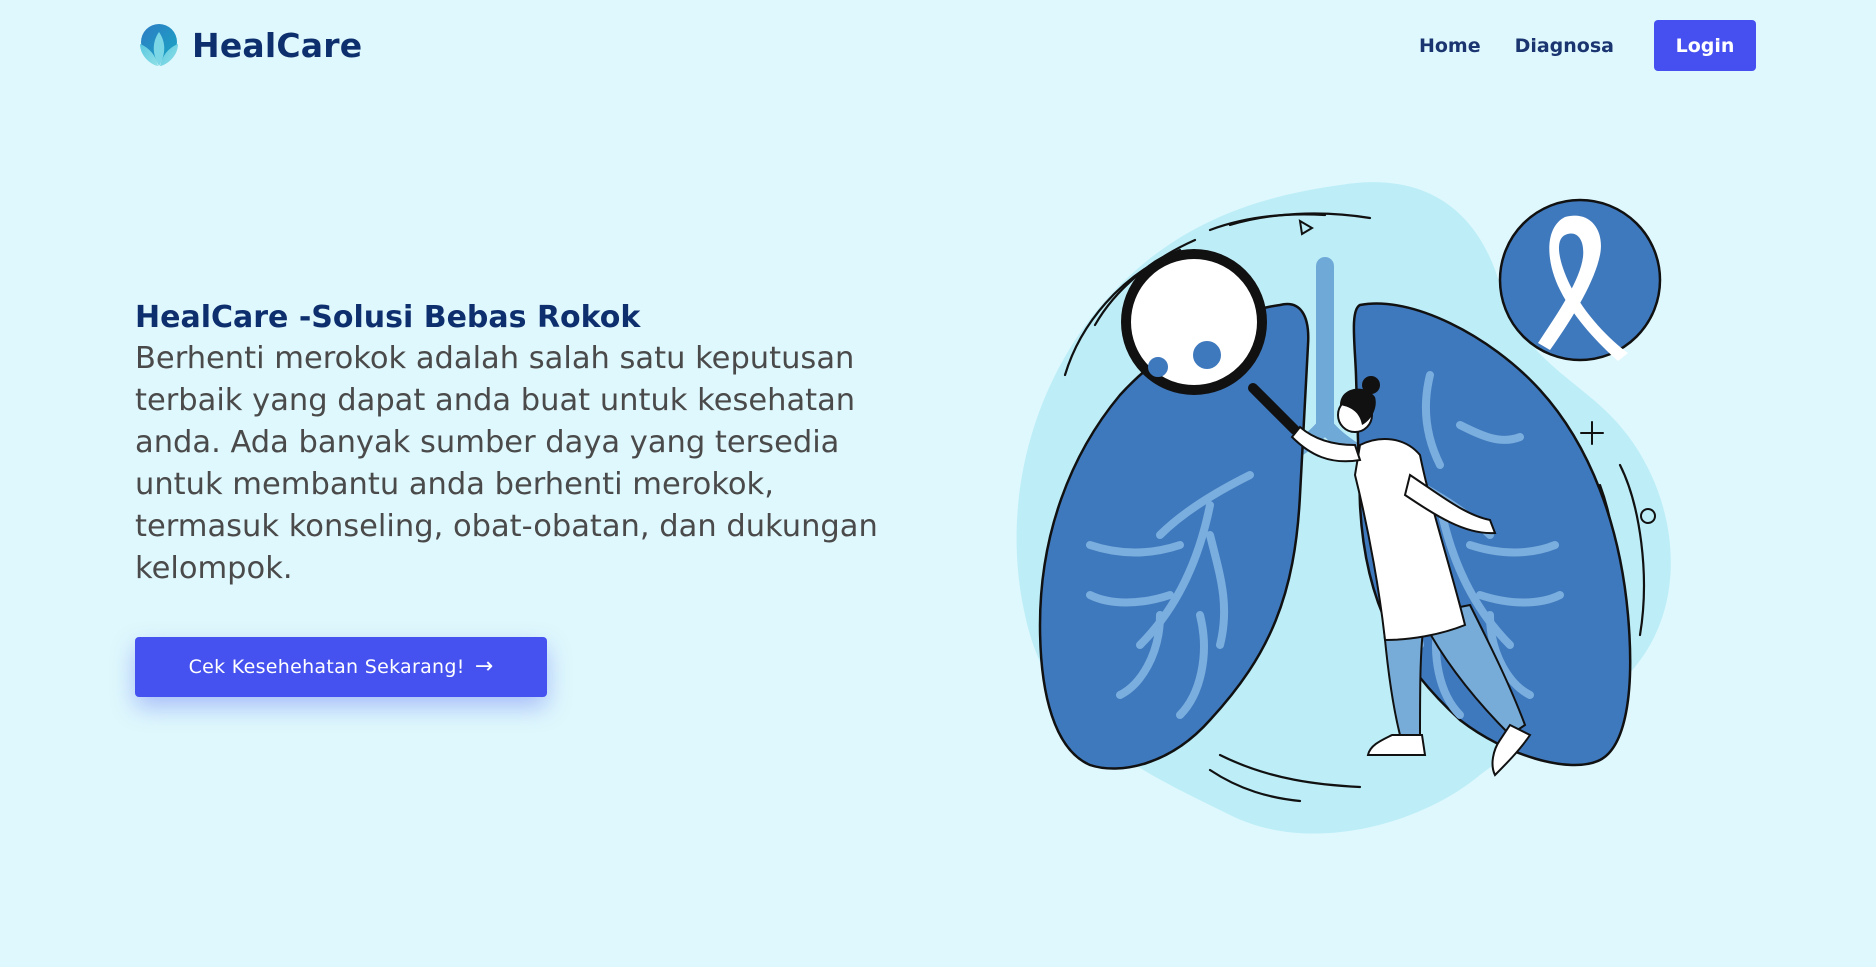 This screenshot has width=1876, height=967. I want to click on awareness-ribbon-icon, so click(1580, 280).